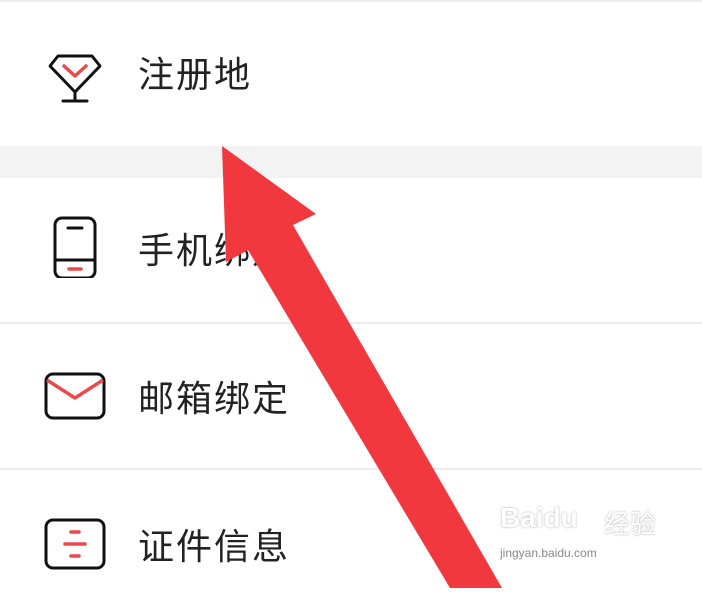 The image size is (702, 616). What do you see at coordinates (75, 396) in the screenshot?
I see `envelope-icon` at bounding box center [75, 396].